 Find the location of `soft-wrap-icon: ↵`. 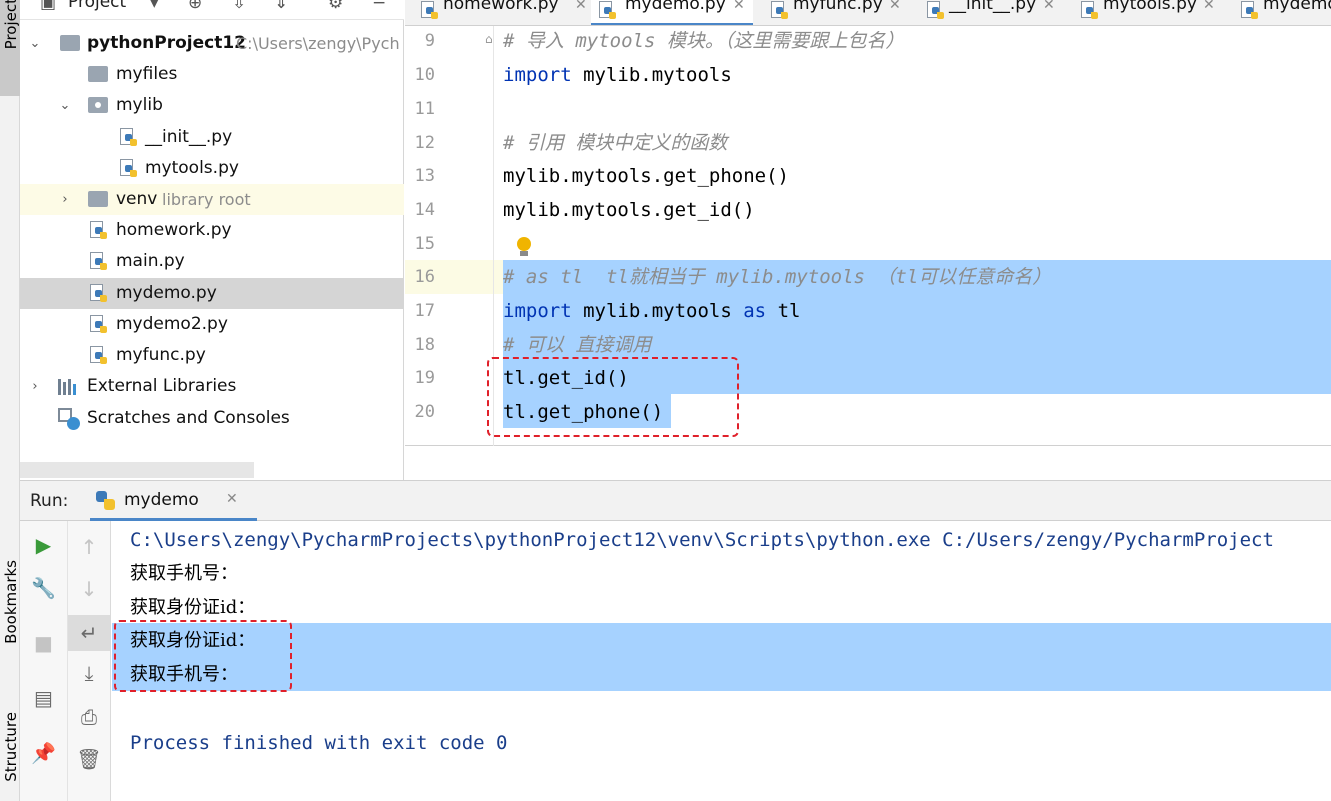

soft-wrap-icon: ↵ is located at coordinates (89, 633).